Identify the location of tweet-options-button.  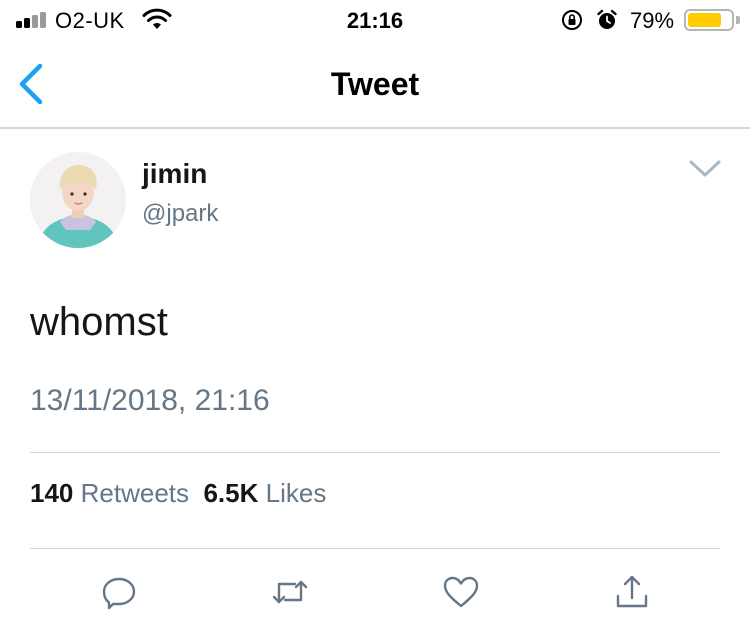
(705, 169).